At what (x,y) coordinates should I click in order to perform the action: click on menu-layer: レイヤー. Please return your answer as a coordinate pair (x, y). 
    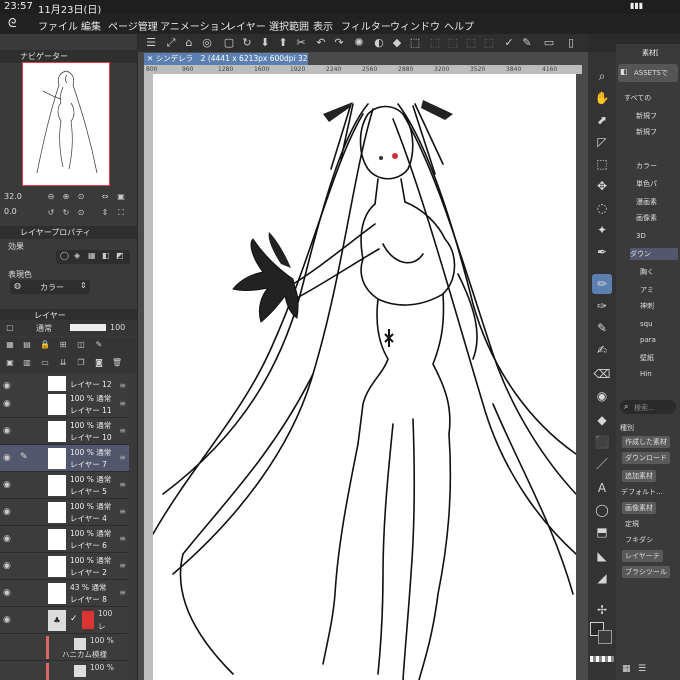
    Looking at the image, I should click on (246, 25).